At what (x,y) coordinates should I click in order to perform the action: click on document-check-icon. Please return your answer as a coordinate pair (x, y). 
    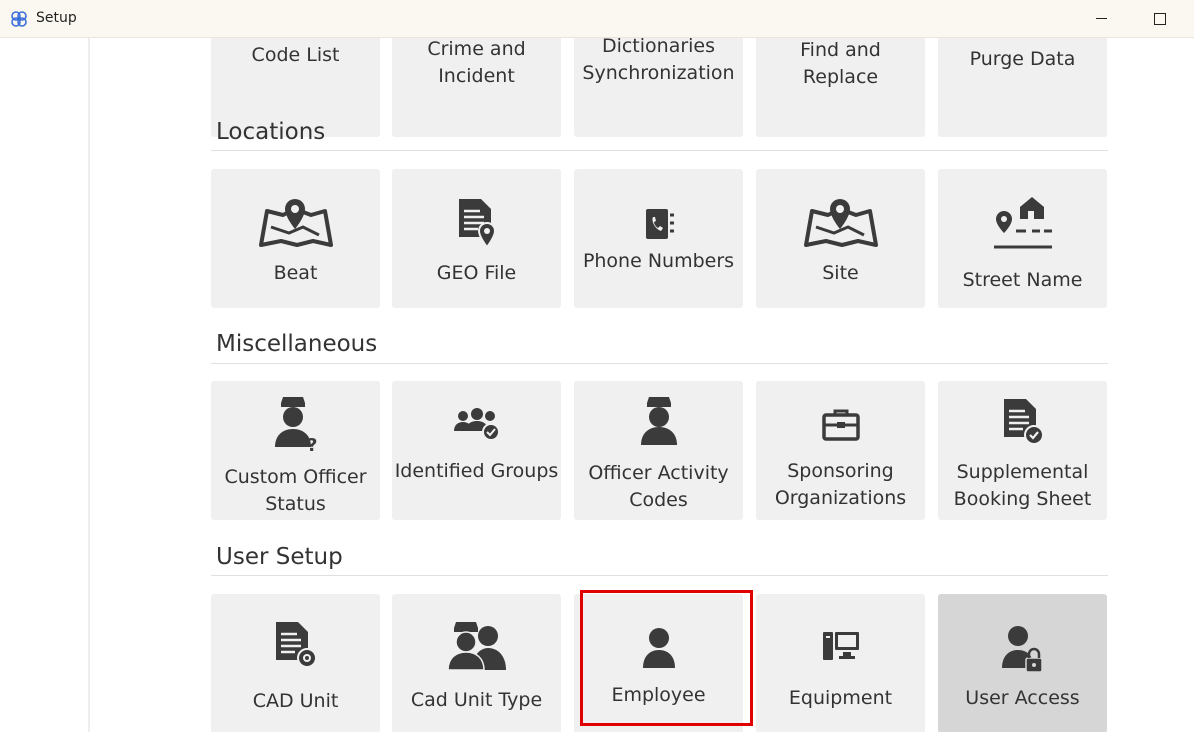
    Looking at the image, I should click on (1022, 423).